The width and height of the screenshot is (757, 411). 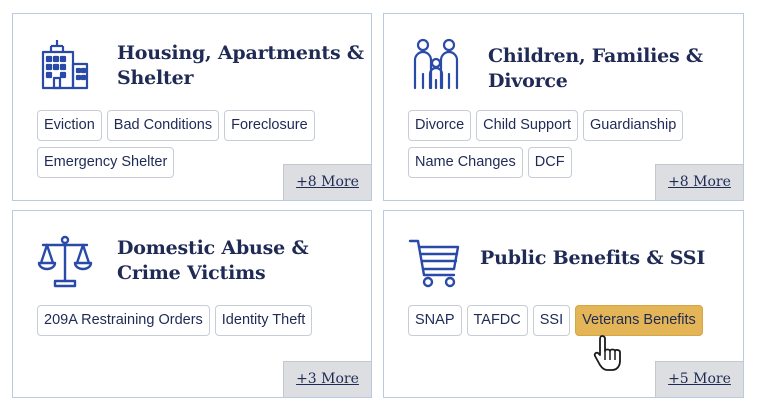 I want to click on tag-divorce: Divorce, so click(x=440, y=125).